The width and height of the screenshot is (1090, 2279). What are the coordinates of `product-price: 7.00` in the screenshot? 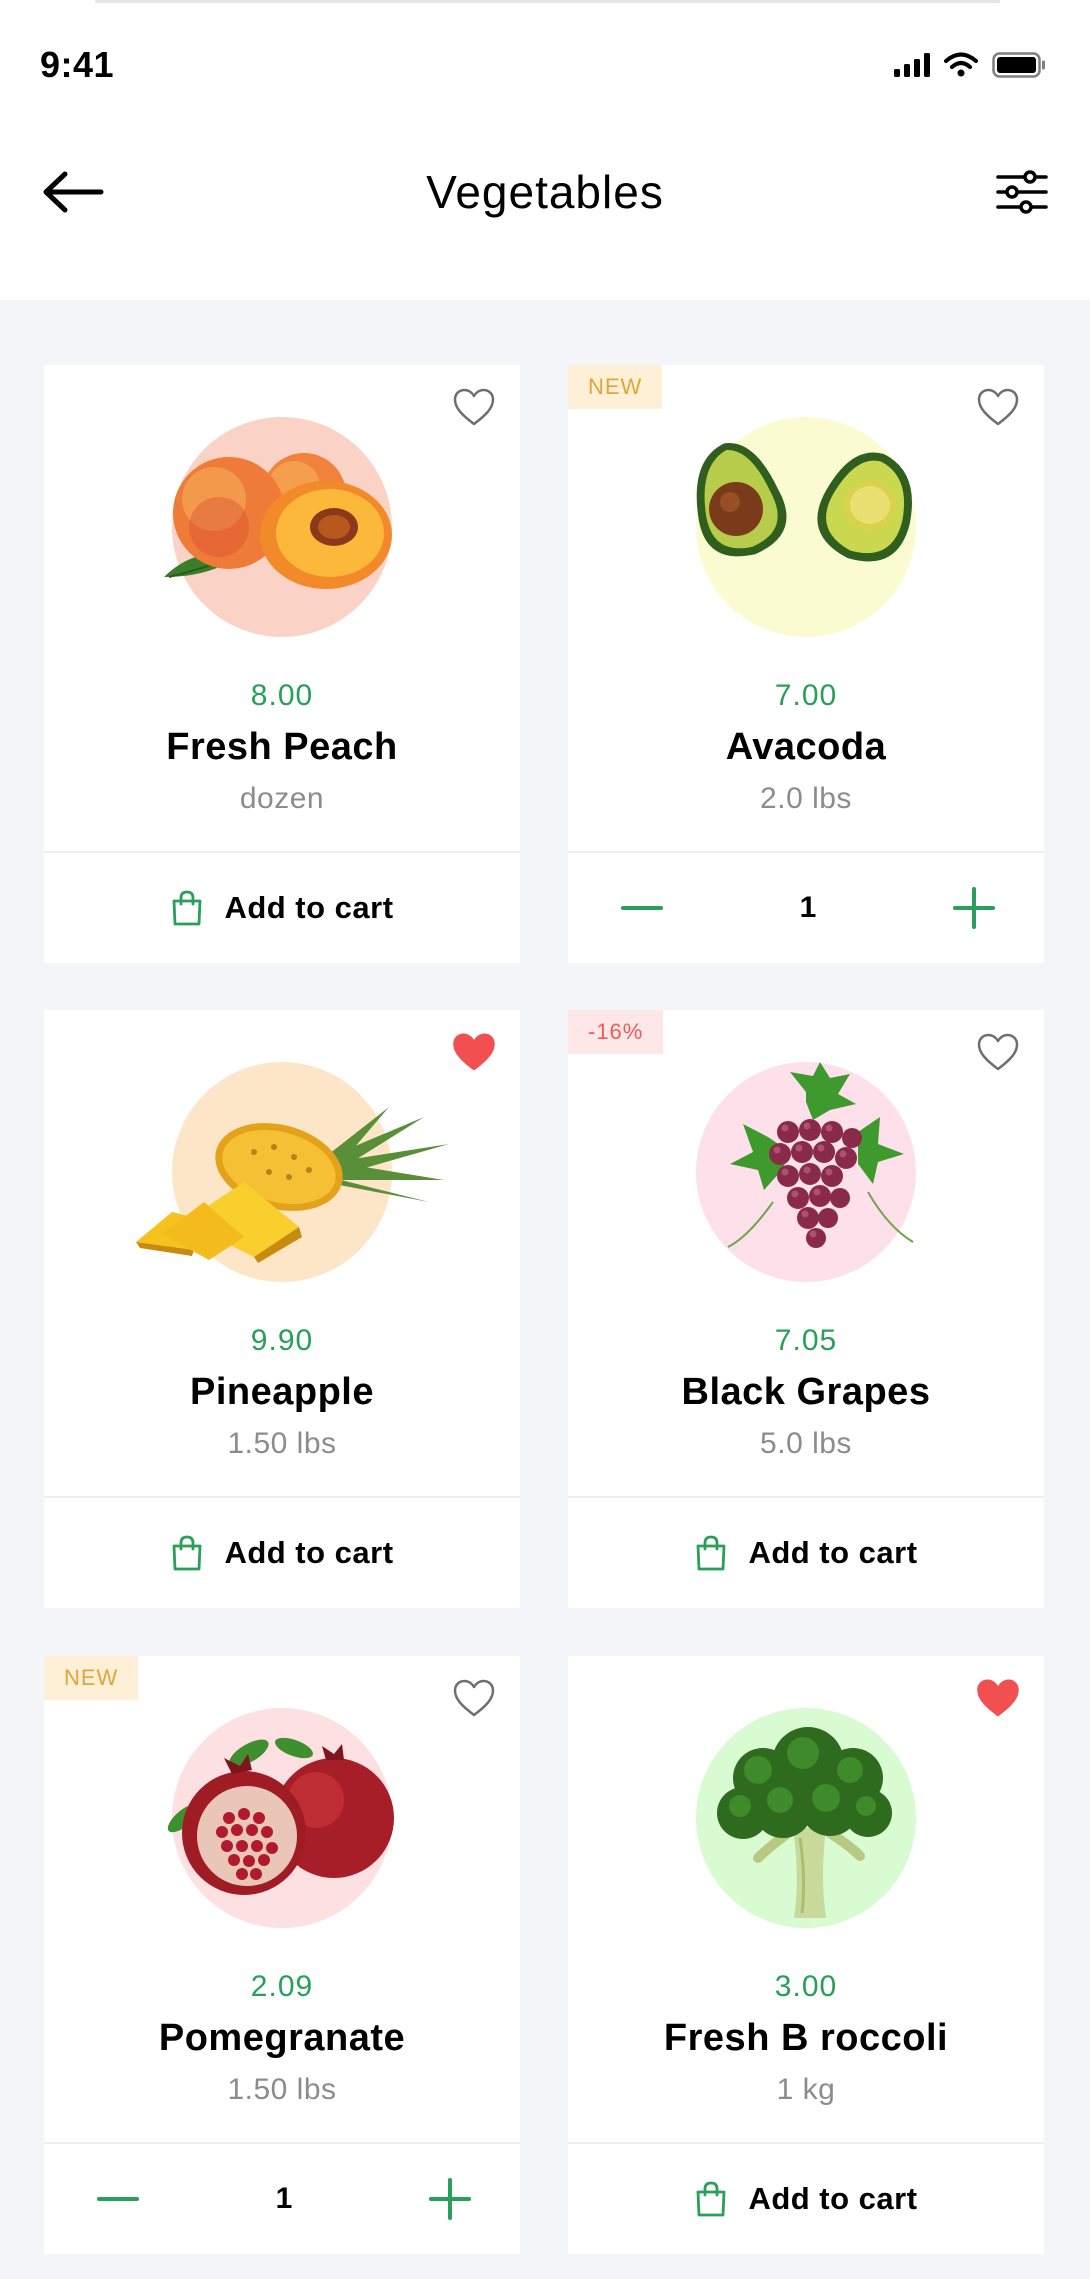 It's located at (806, 695).